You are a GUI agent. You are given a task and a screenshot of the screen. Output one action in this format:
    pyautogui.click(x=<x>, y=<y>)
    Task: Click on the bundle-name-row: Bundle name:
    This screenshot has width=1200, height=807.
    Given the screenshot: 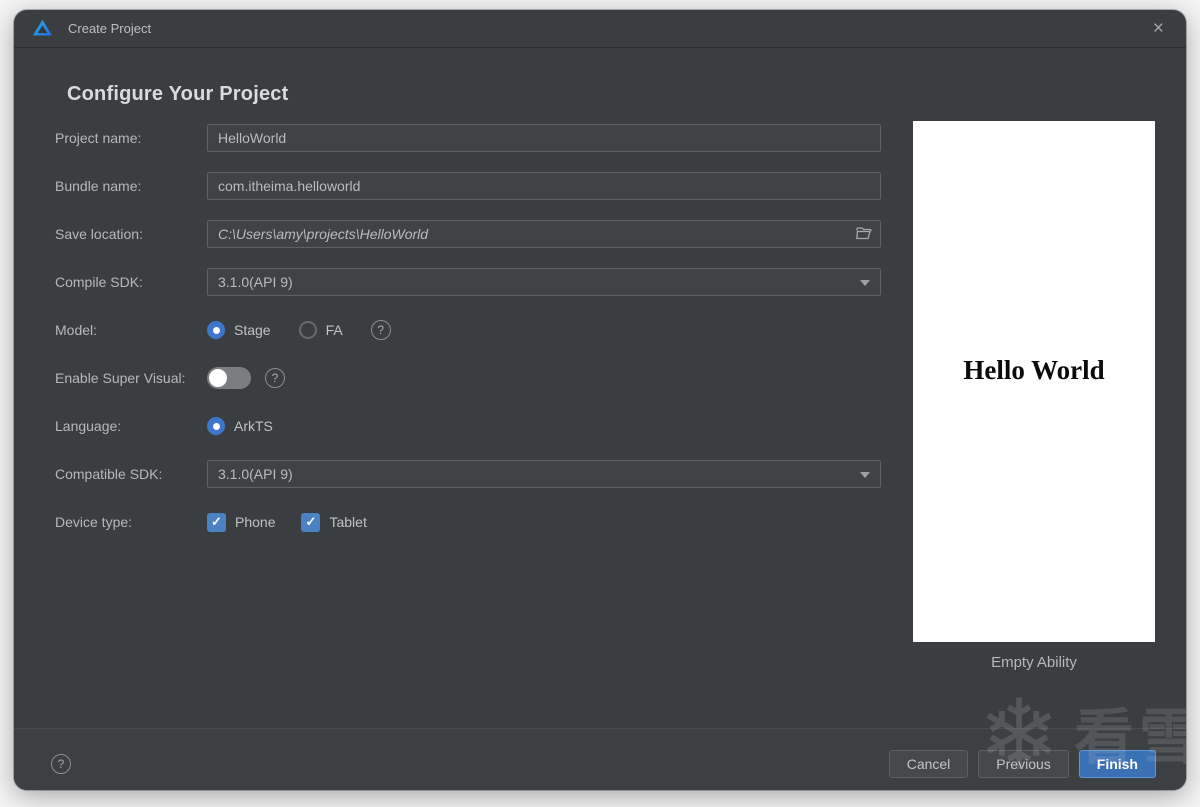 What is the action you would take?
    pyautogui.click(x=468, y=186)
    